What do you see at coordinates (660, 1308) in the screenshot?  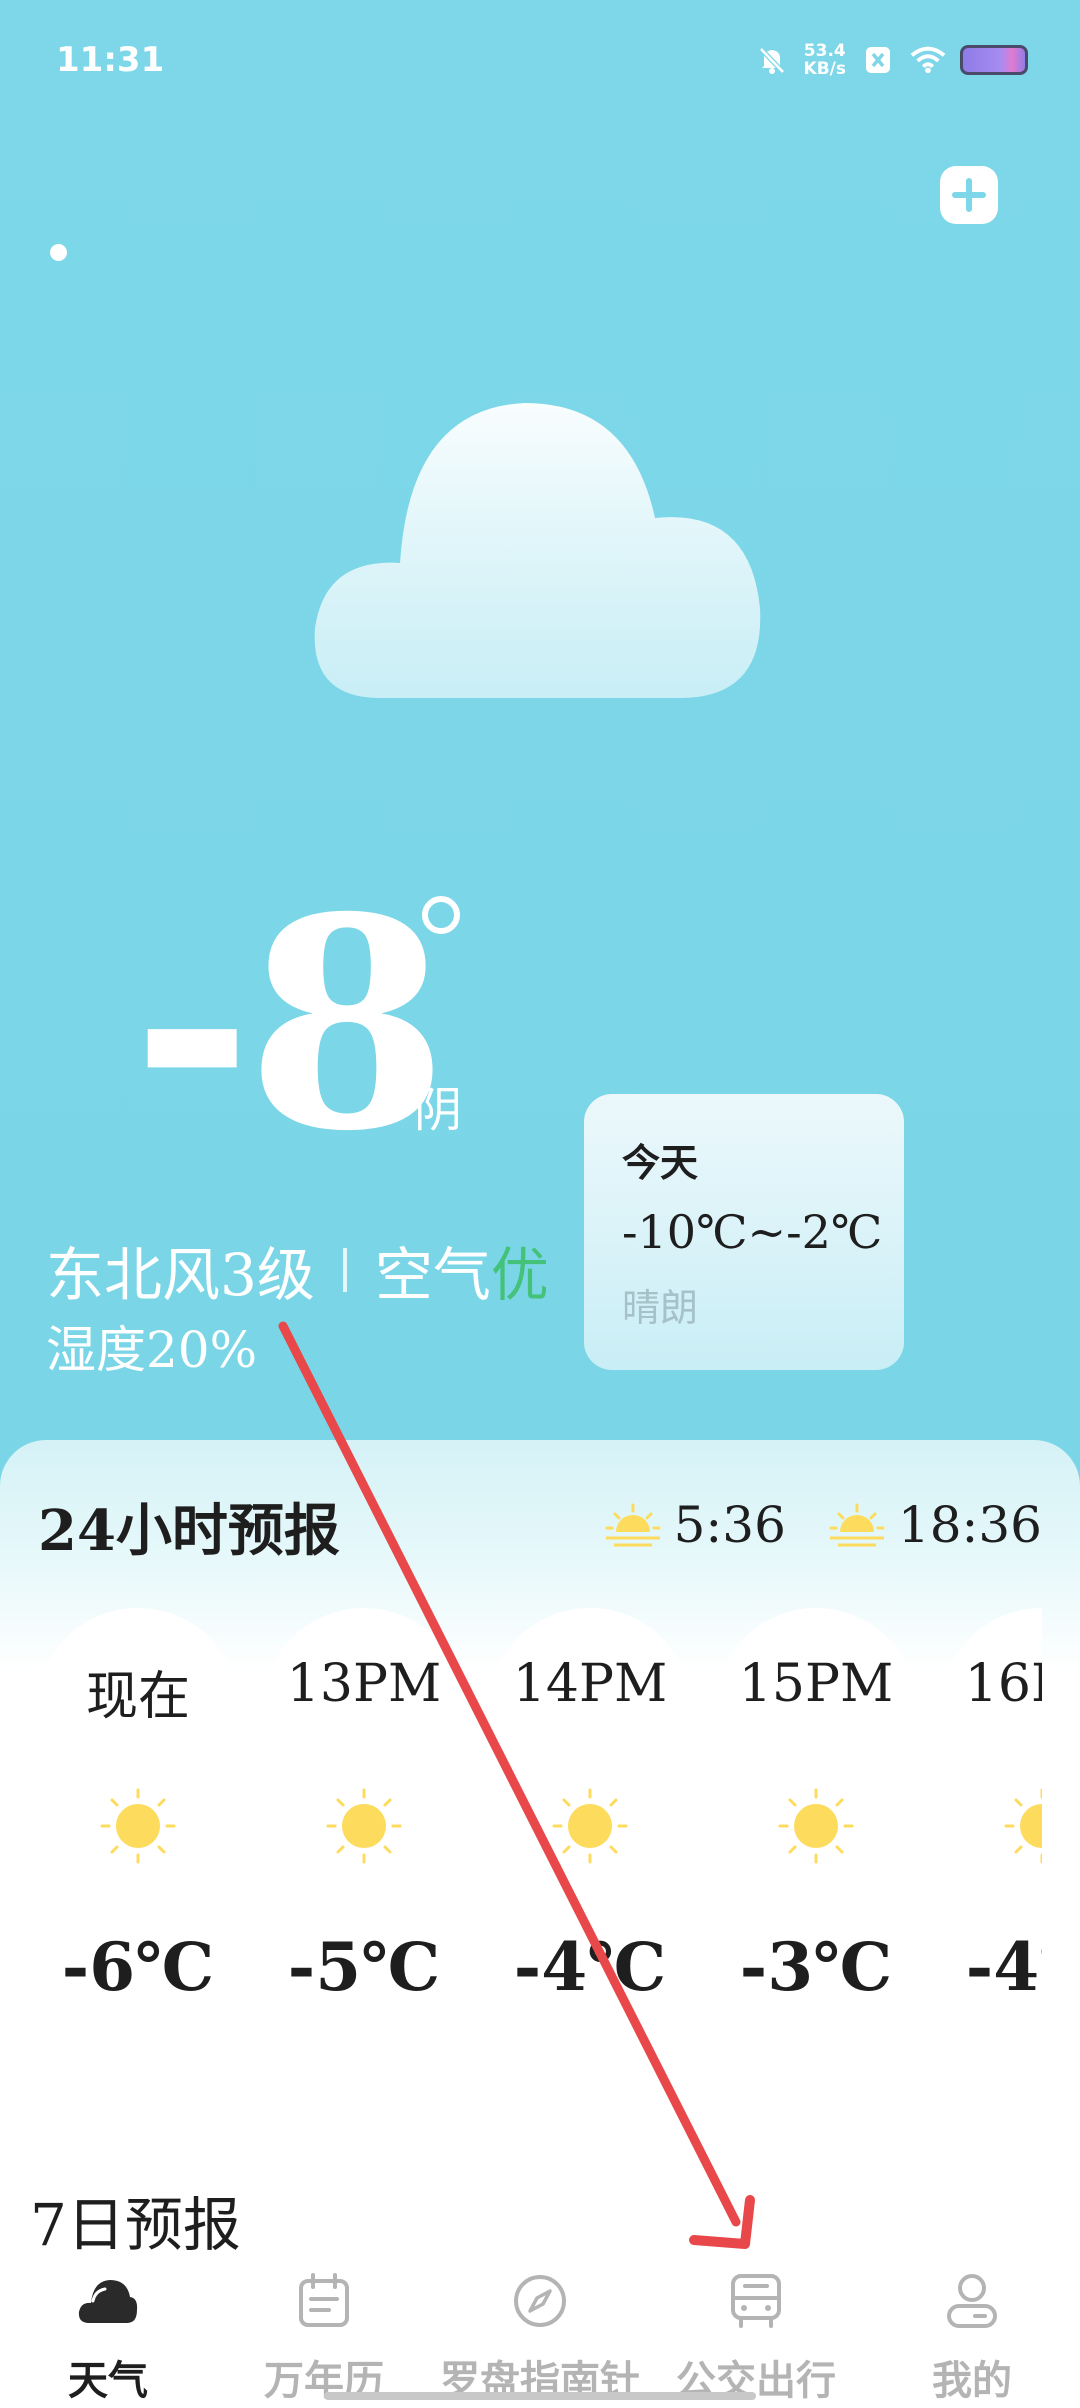 I see `today-description: 晴朗` at bounding box center [660, 1308].